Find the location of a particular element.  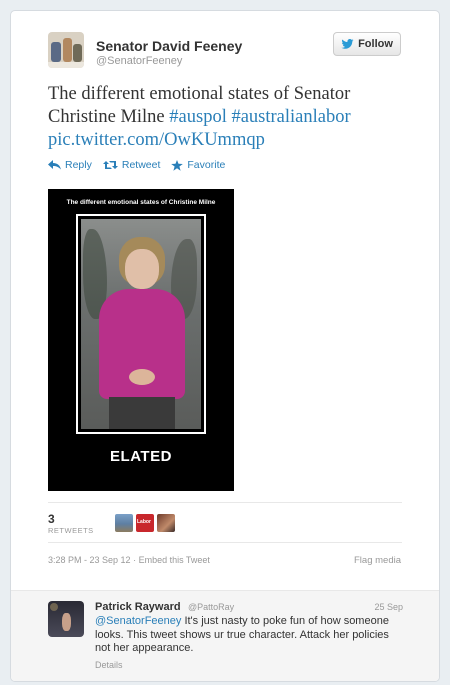

retweeter-avatar-text: Labor is located at coordinates (144, 522).